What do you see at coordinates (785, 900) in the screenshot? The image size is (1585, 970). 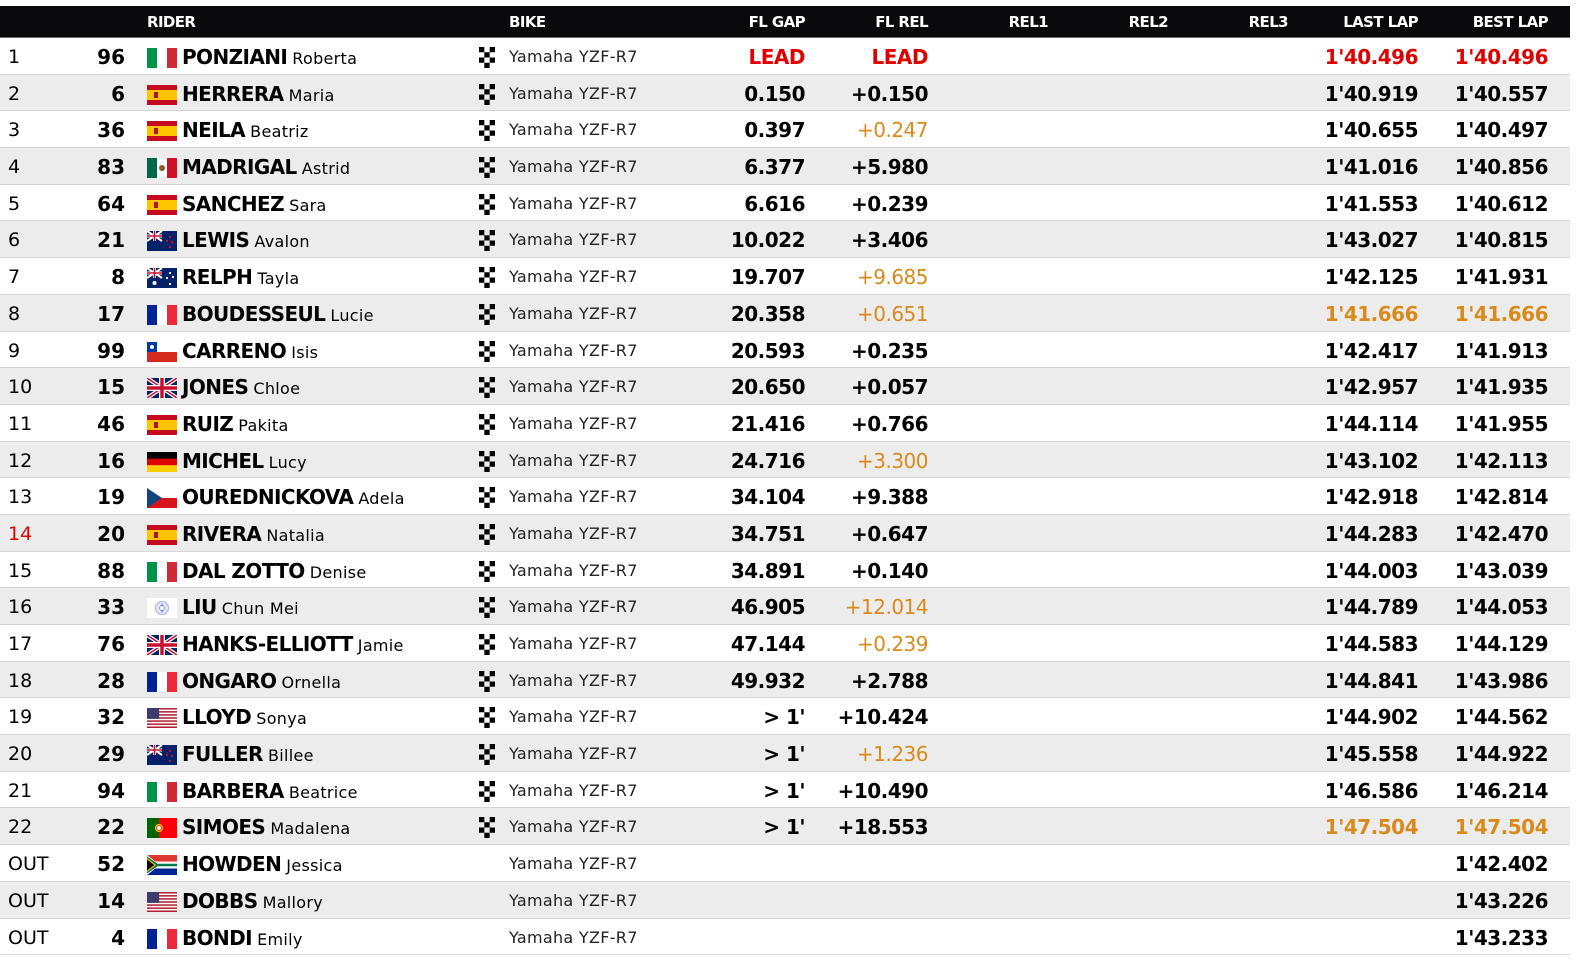 I see `table-row: OUT 14 DOBBS Mallory Yamaha YZF-R7 1'43.226` at bounding box center [785, 900].